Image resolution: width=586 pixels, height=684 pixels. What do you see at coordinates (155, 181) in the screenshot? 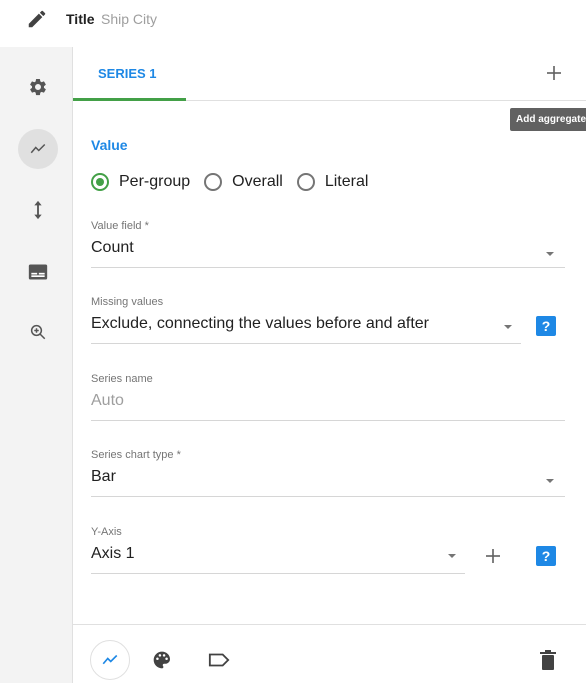
I see `radio-per-group-label: Per-group` at bounding box center [155, 181].